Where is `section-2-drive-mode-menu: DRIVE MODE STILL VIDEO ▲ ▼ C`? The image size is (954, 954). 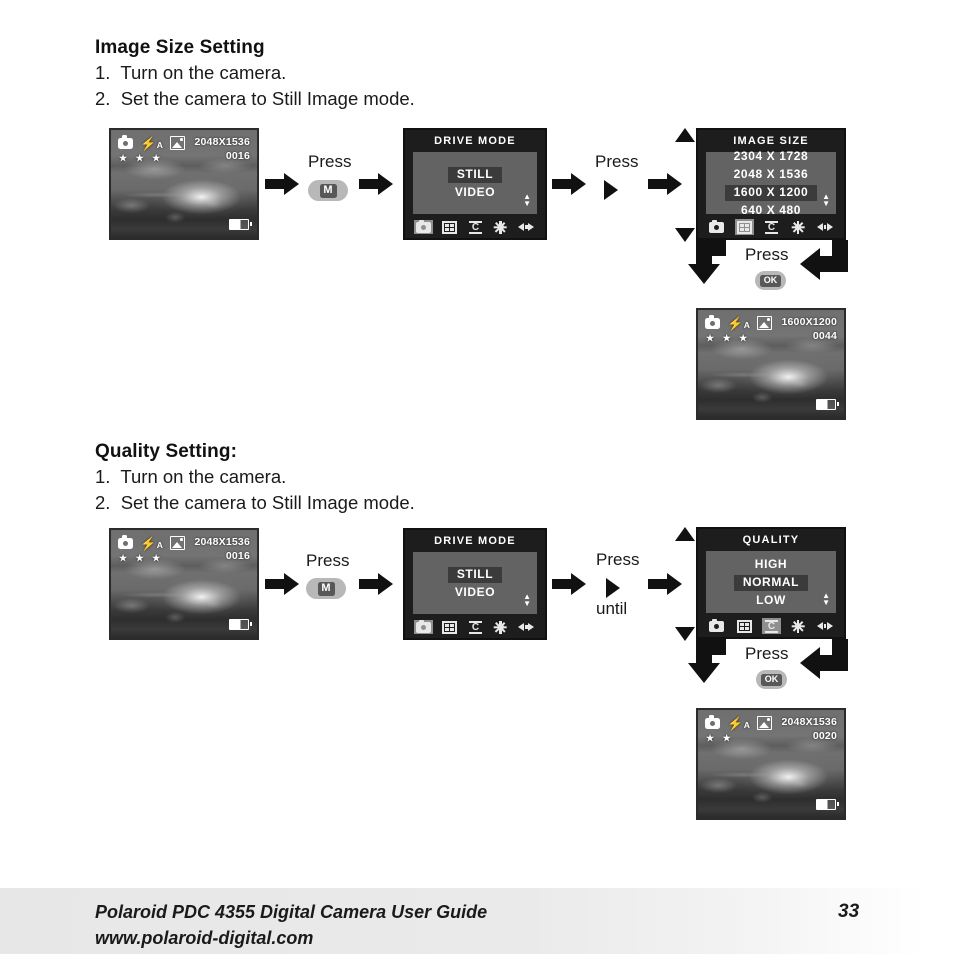
section-2-drive-mode-menu: DRIVE MODE STILL VIDEO ▲ ▼ C is located at coordinates (475, 584).